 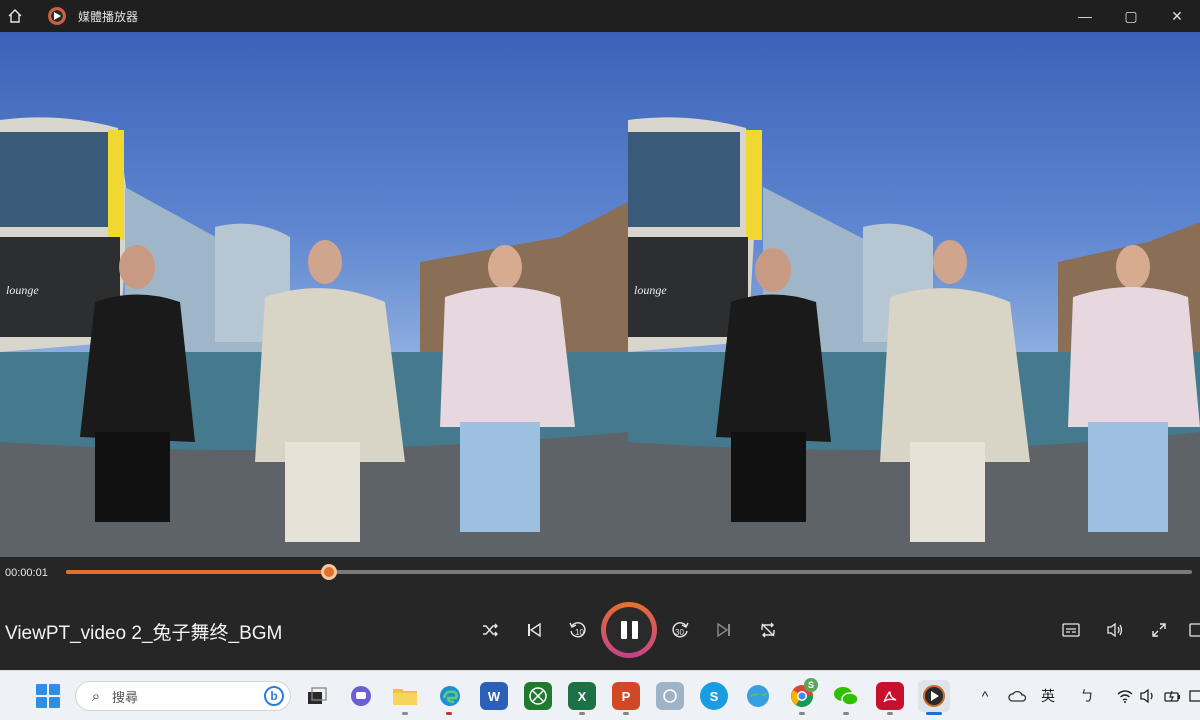 I want to click on repeat-icon, so click(x=768, y=630).